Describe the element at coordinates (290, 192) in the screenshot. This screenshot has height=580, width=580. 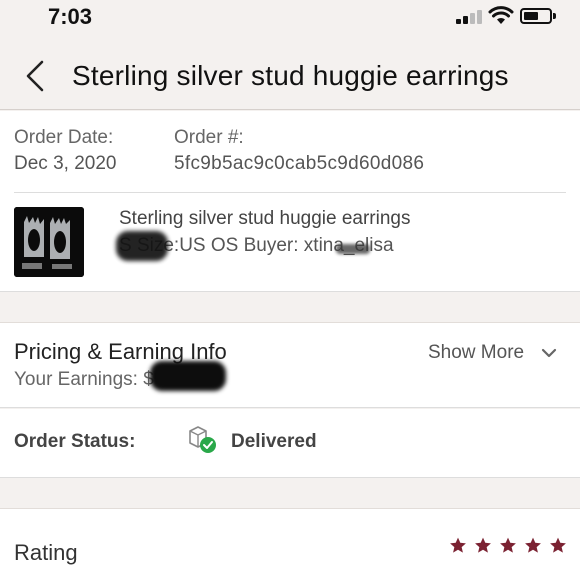
I see `divider` at that location.